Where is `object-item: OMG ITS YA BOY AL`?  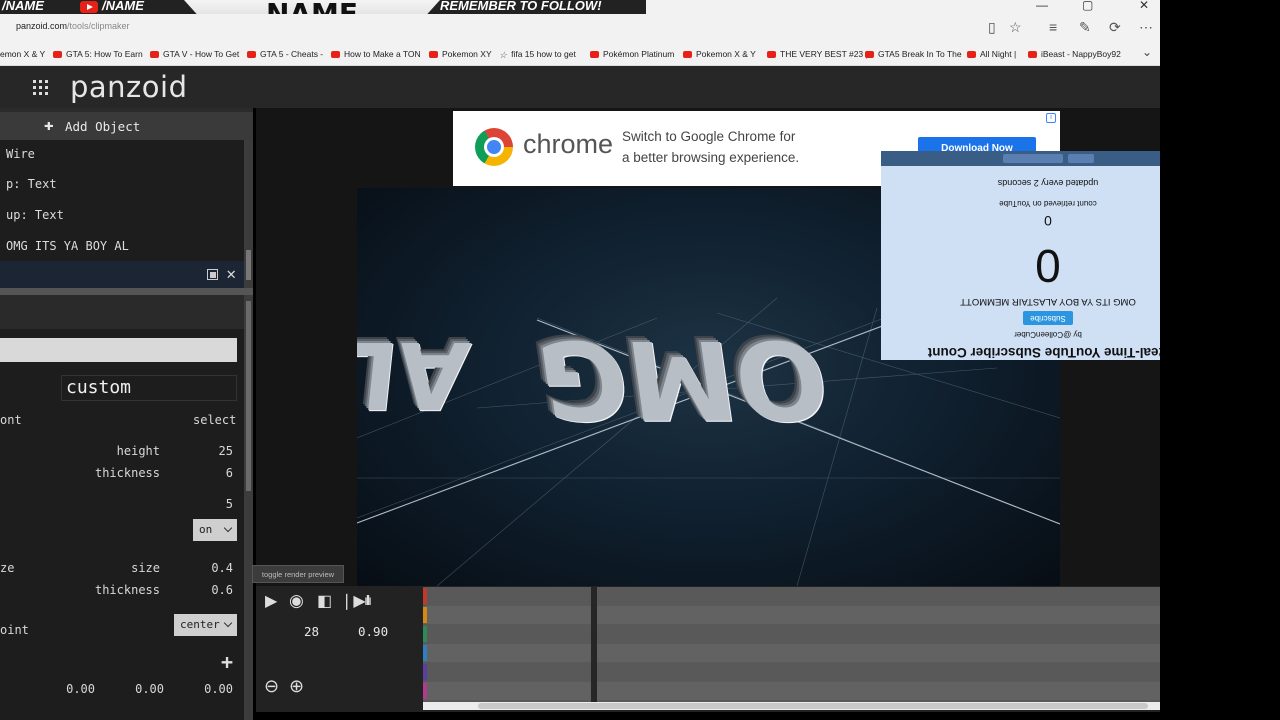 object-item: OMG ITS YA BOY AL is located at coordinates (122, 247).